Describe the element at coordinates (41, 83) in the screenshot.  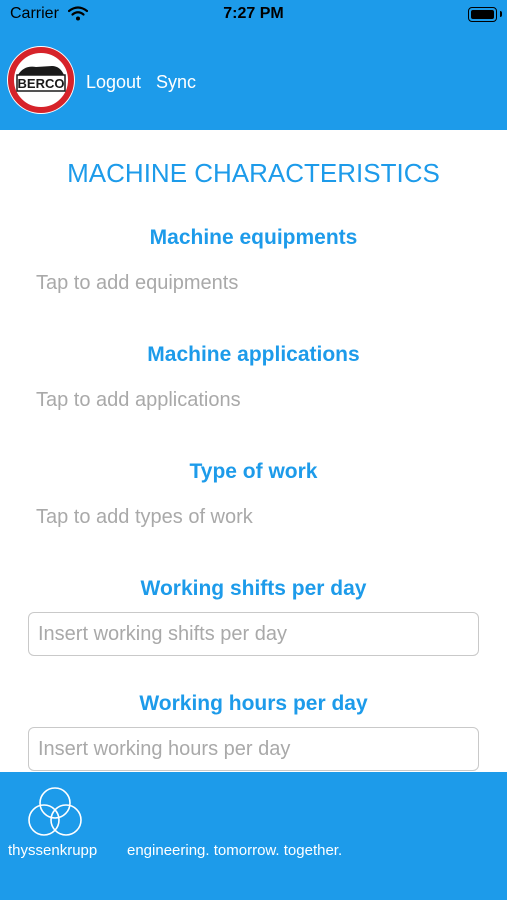
I see `logo-text: BERCO` at that location.